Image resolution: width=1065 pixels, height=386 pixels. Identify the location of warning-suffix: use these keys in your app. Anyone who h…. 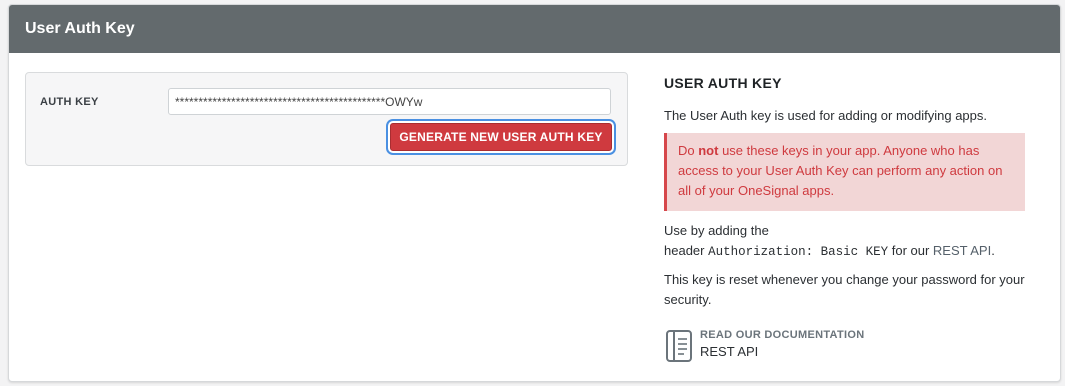
(840, 170).